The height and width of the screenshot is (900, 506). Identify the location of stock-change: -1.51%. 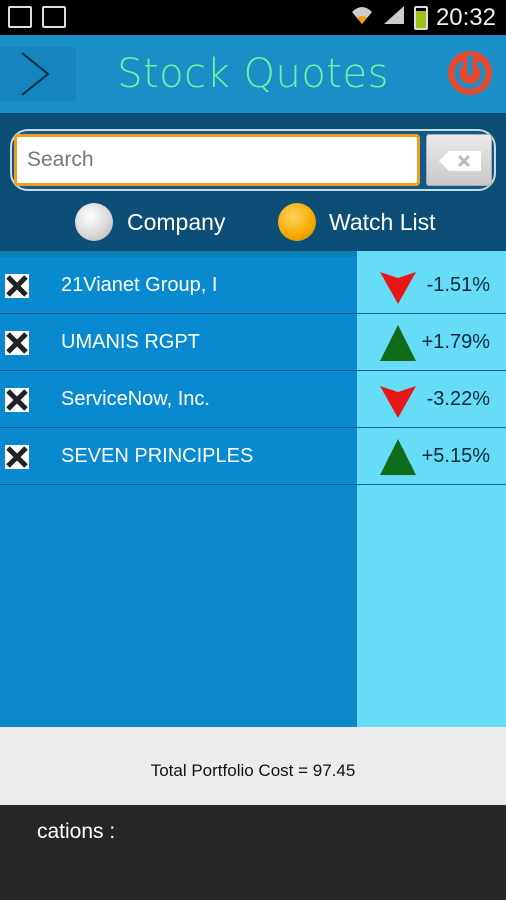
(458, 285).